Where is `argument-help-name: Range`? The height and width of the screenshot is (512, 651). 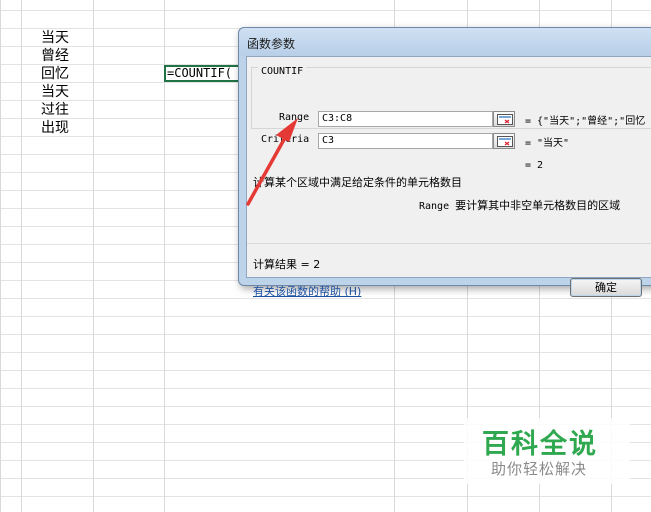
argument-help-name: Range is located at coordinates (434, 206).